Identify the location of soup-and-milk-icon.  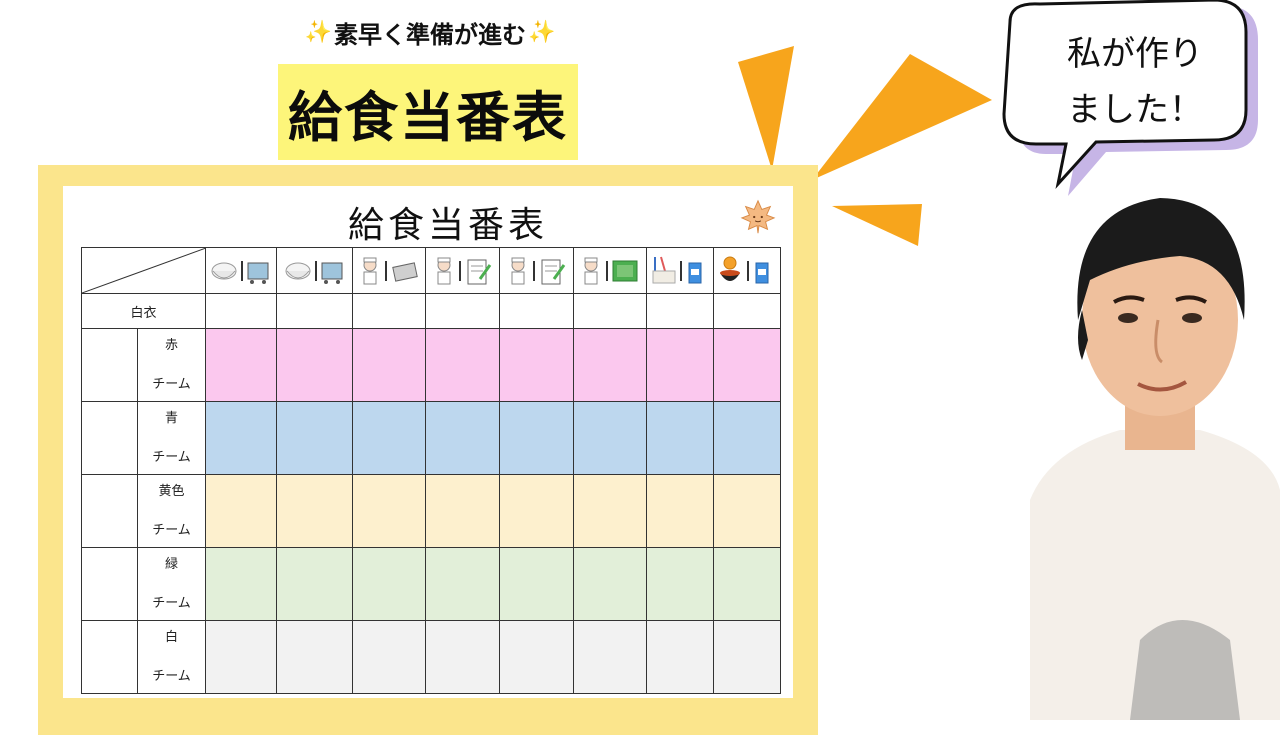
(744, 269).